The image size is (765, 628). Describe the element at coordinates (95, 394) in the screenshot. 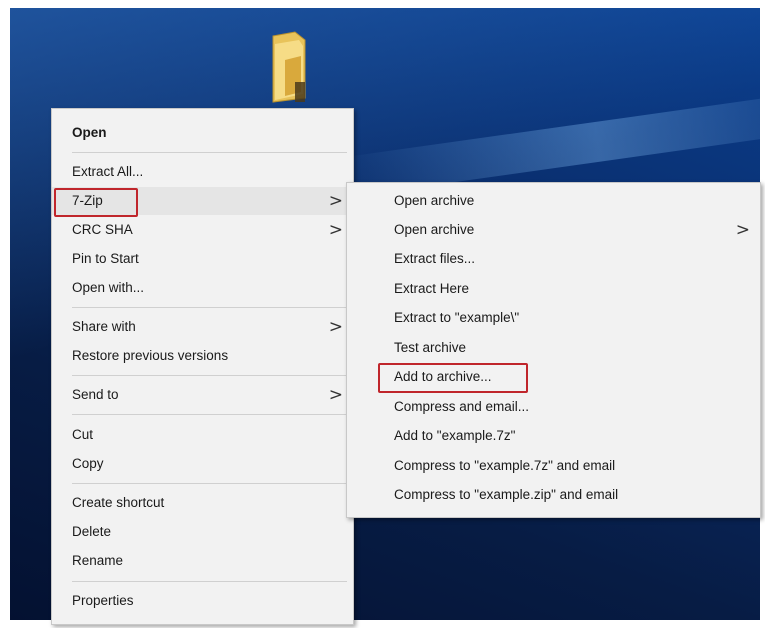

I see `menu-item-label: Send to` at that location.